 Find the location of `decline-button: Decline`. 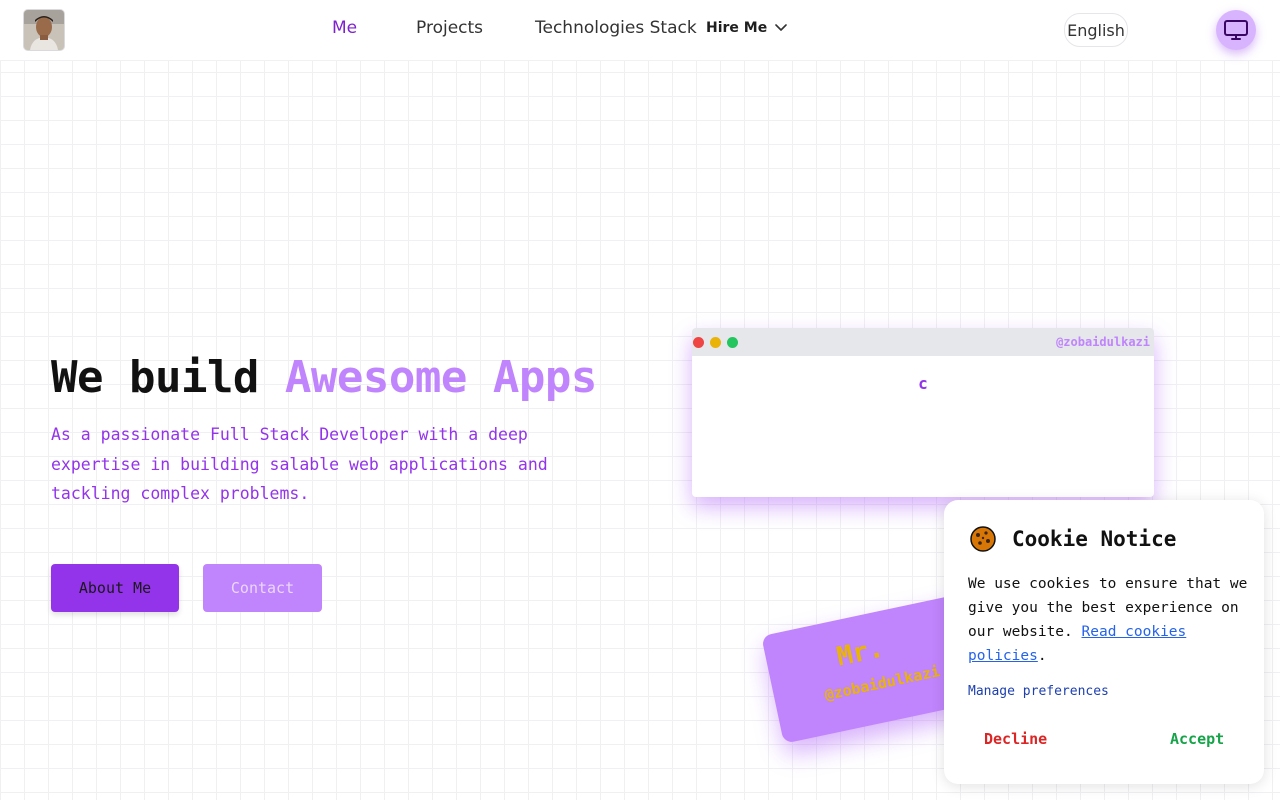

decline-button: Decline is located at coordinates (1015, 739).